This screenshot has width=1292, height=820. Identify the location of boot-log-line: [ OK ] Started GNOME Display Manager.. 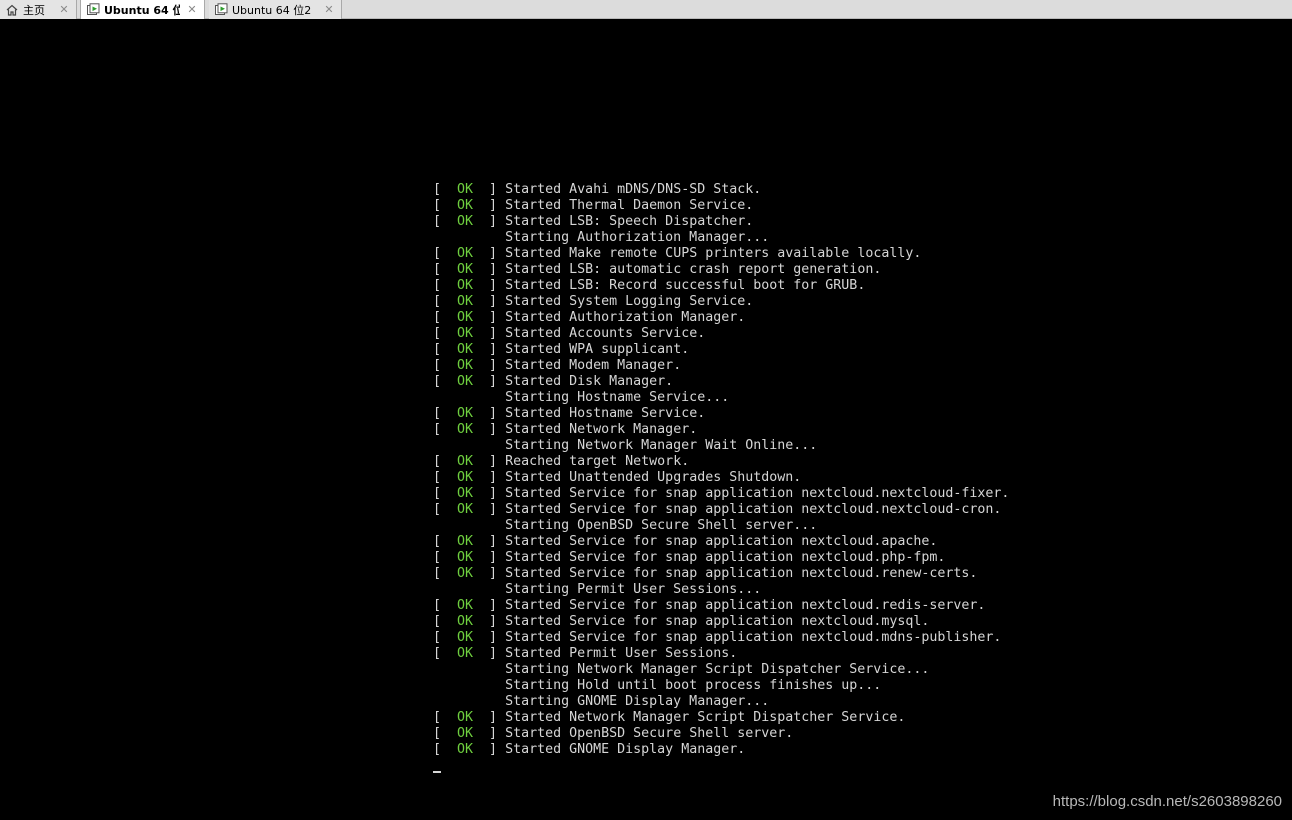
(721, 750).